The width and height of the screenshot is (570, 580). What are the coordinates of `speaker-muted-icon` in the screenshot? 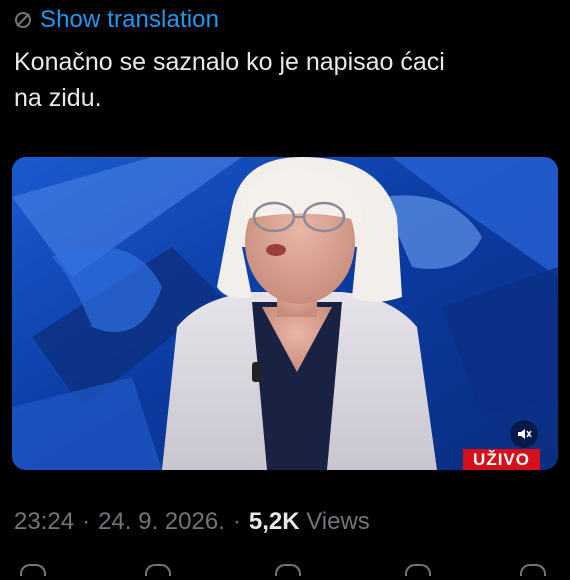 It's located at (525, 434).